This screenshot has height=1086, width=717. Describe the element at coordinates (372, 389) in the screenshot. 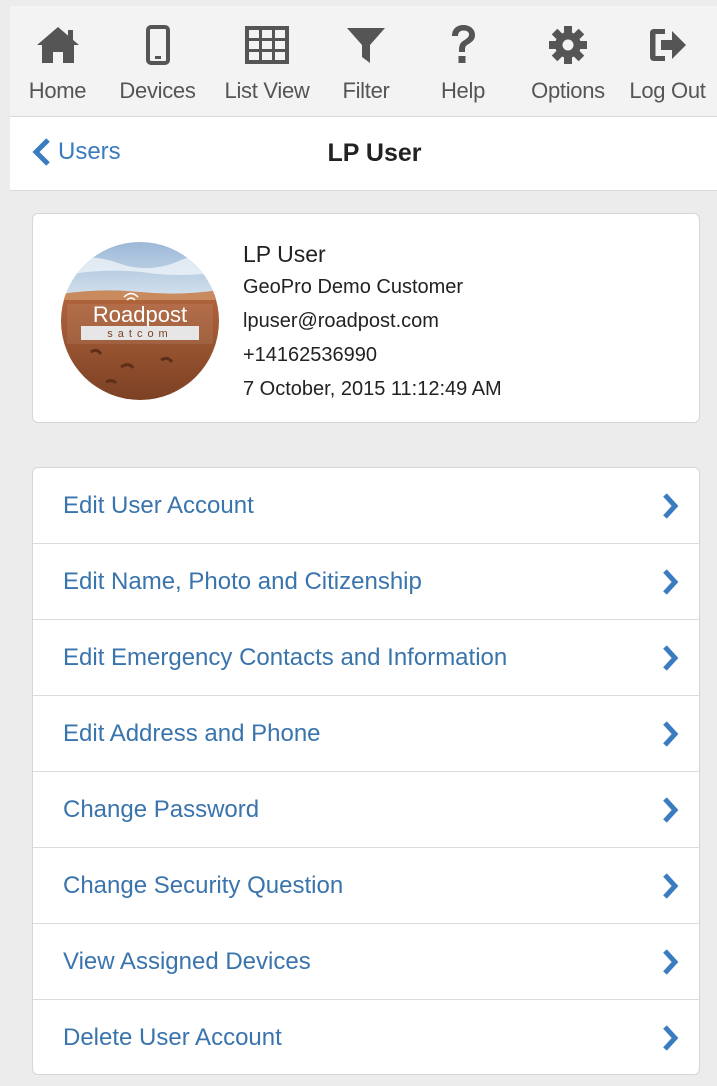

I see `user-timestamp: 7 October, 2015 11:12:49 AM` at that location.